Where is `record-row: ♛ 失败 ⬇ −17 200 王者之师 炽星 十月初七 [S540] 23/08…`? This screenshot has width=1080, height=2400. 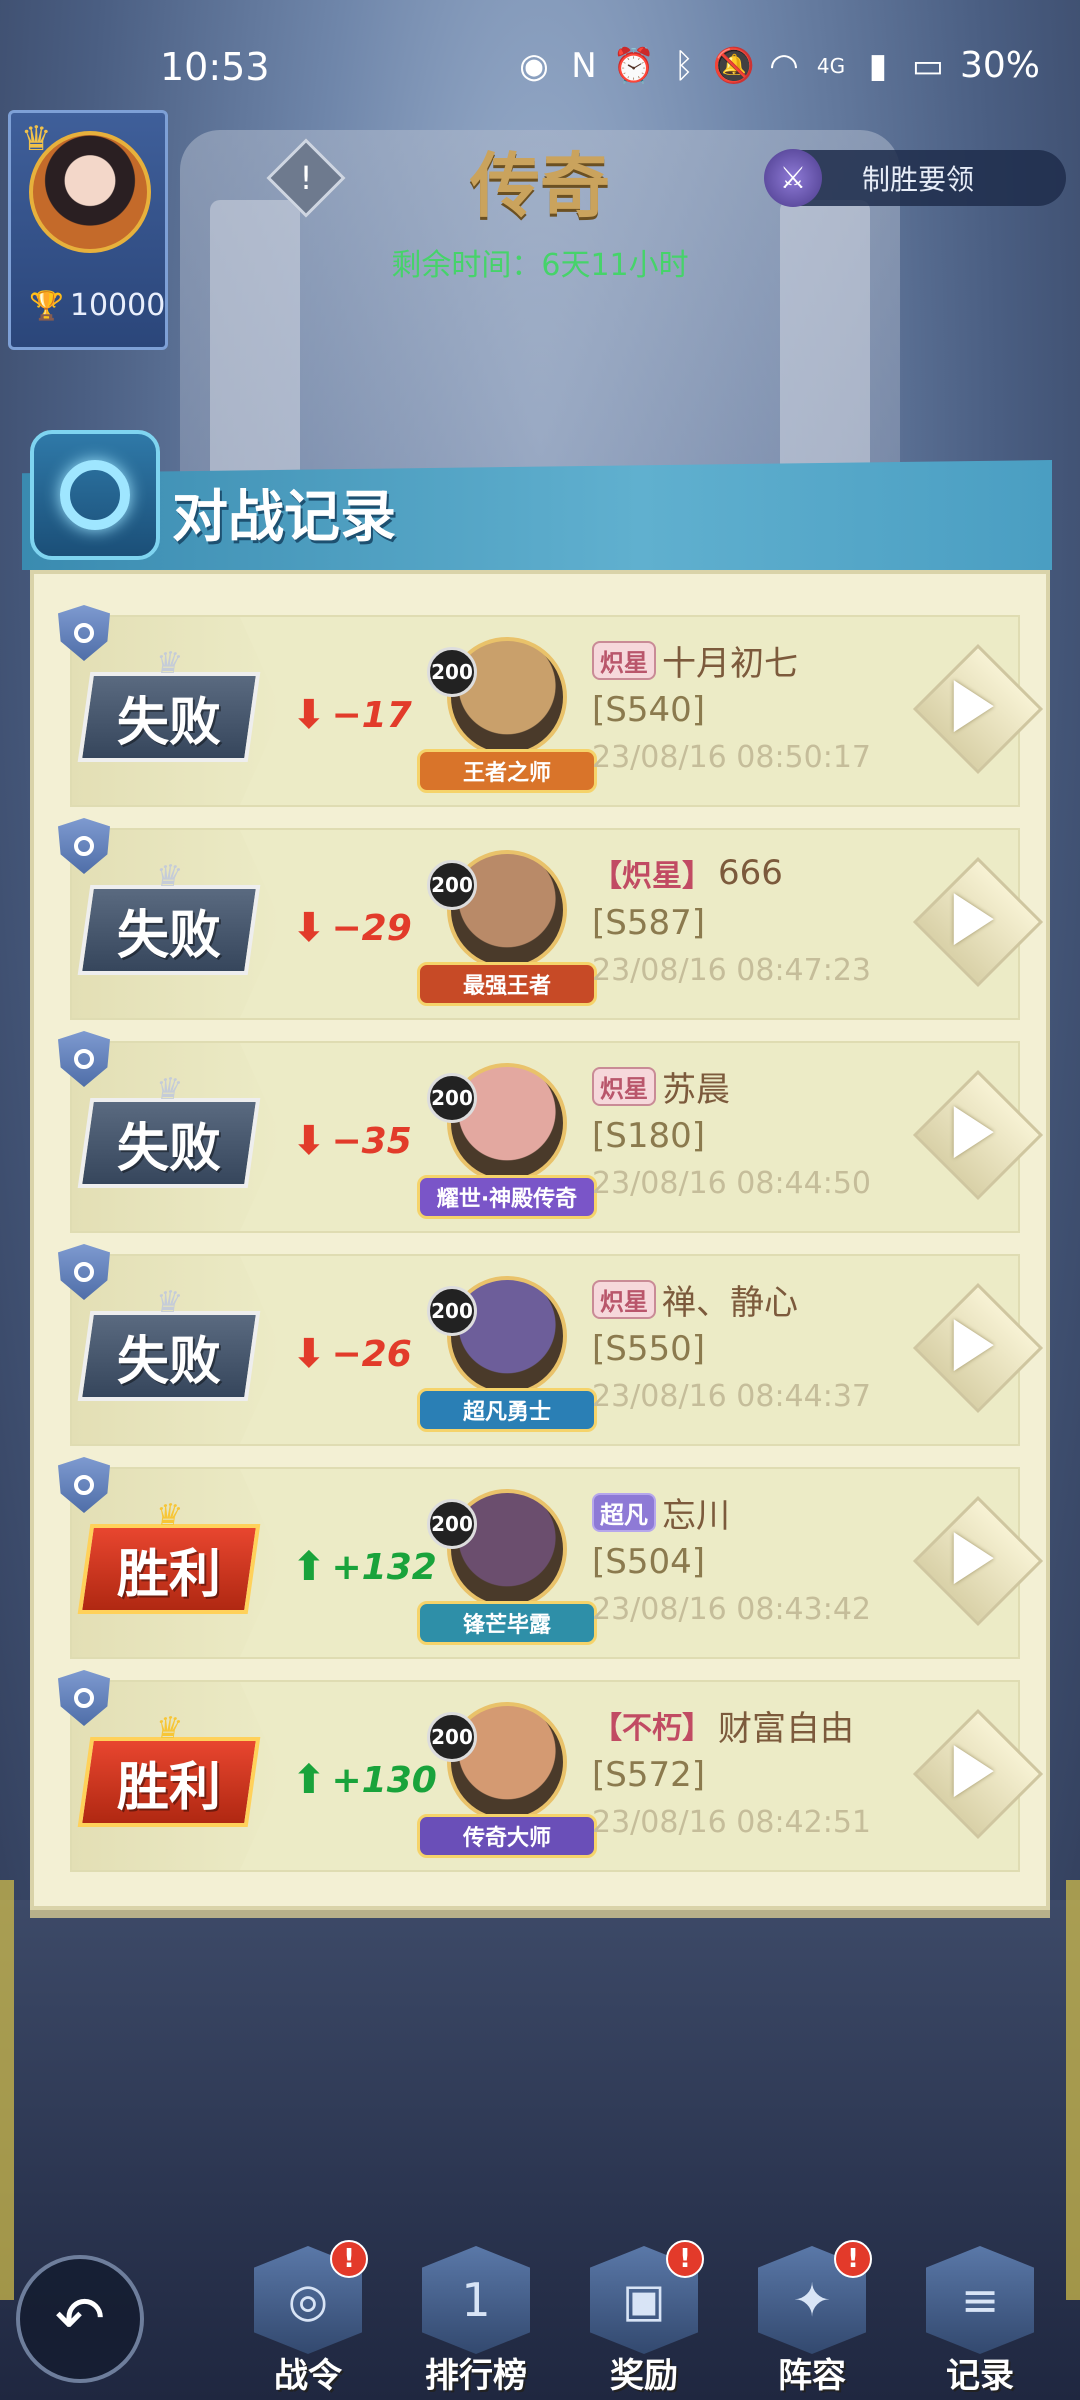
record-row: ♛ 失败 ⬇ −17 200 王者之师 炽星 十月初七 [S540] 23/08… is located at coordinates (551, 706).